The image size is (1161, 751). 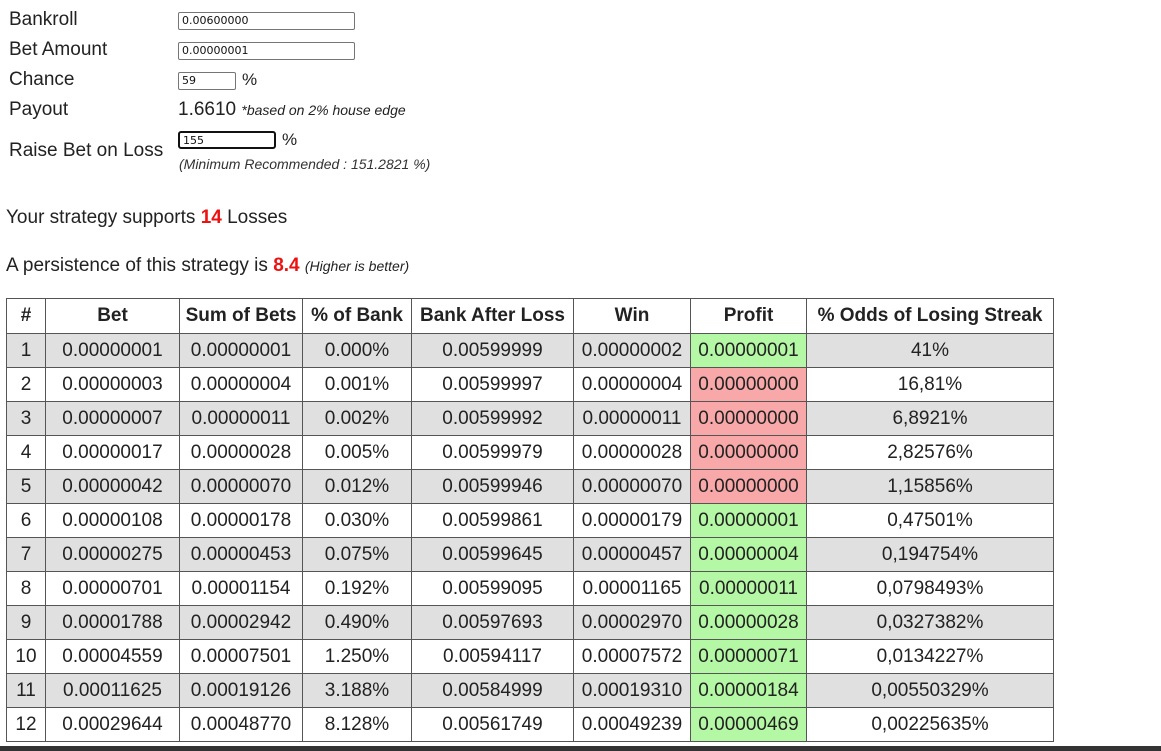 What do you see at coordinates (292, 110) in the screenshot?
I see `payout-value: 1.6610 *based on 2% house edge` at bounding box center [292, 110].